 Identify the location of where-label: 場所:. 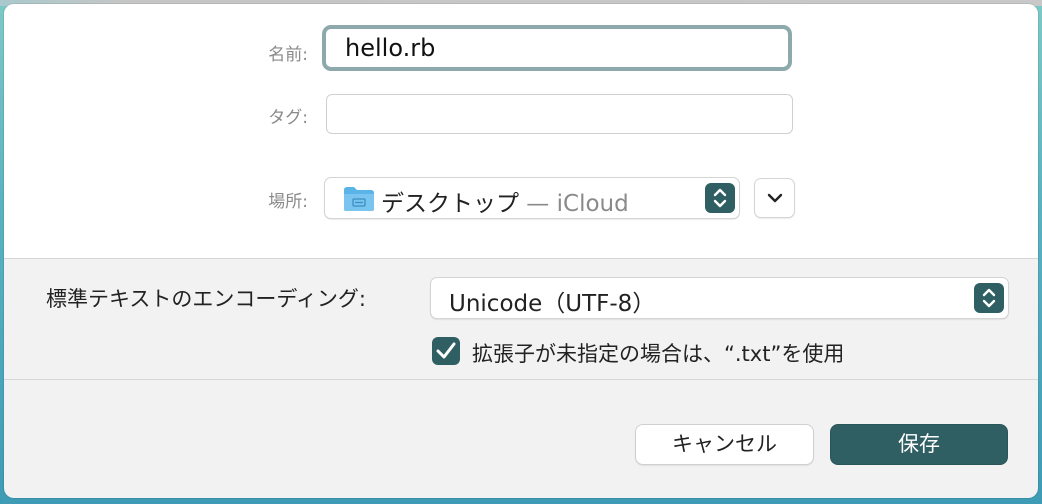
(288, 202).